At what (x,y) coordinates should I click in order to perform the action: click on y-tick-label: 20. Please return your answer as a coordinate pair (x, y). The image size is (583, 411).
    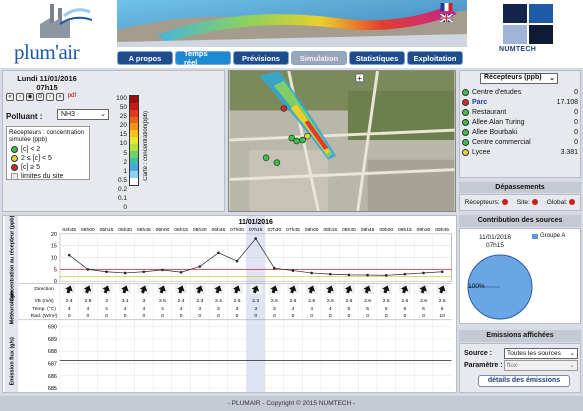
    Looking at the image, I should click on (54, 235).